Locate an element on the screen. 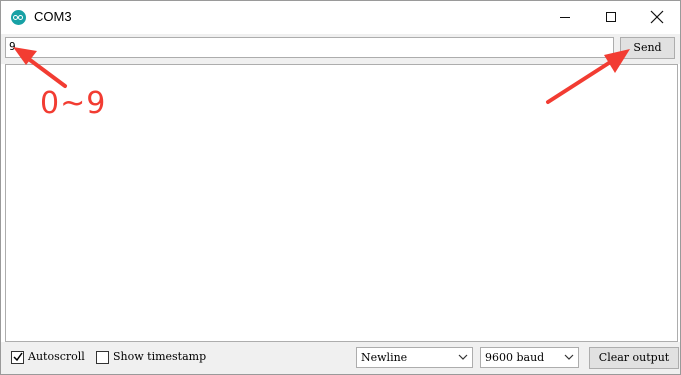 The image size is (681, 375). minimize-button is located at coordinates (565, 17).